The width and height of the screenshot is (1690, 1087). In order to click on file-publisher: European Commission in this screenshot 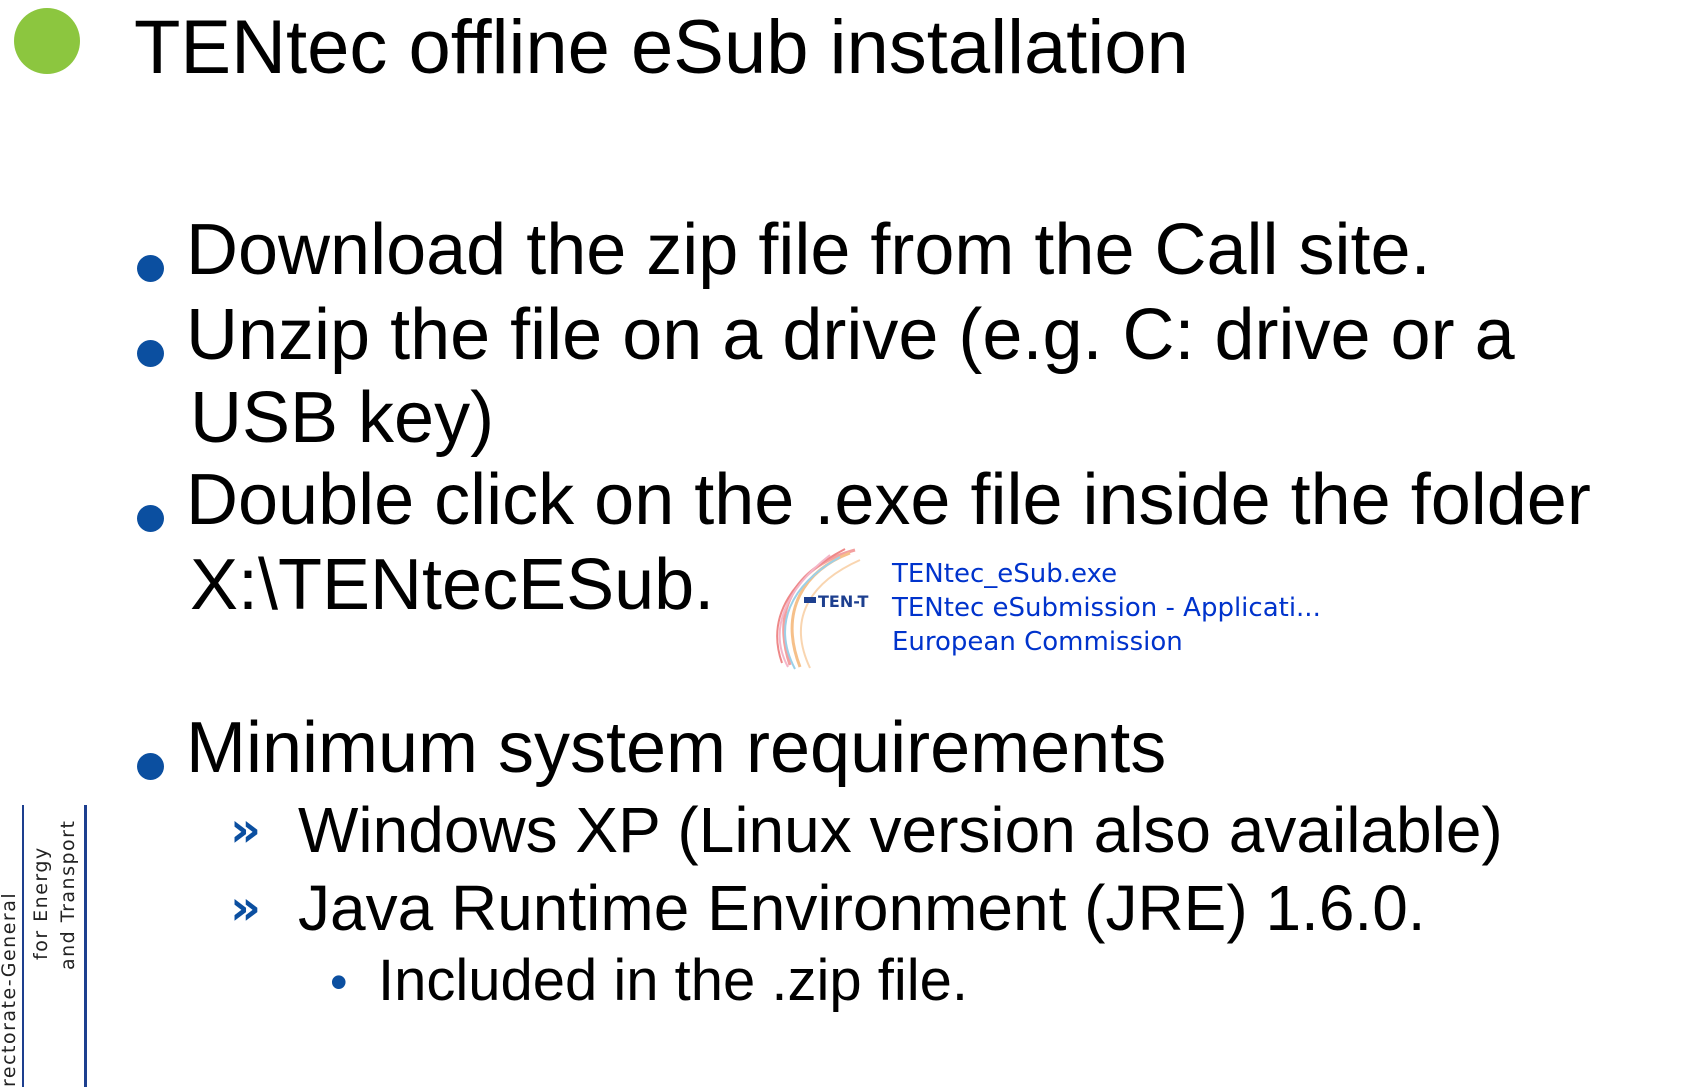, I will do `click(1037, 642)`.